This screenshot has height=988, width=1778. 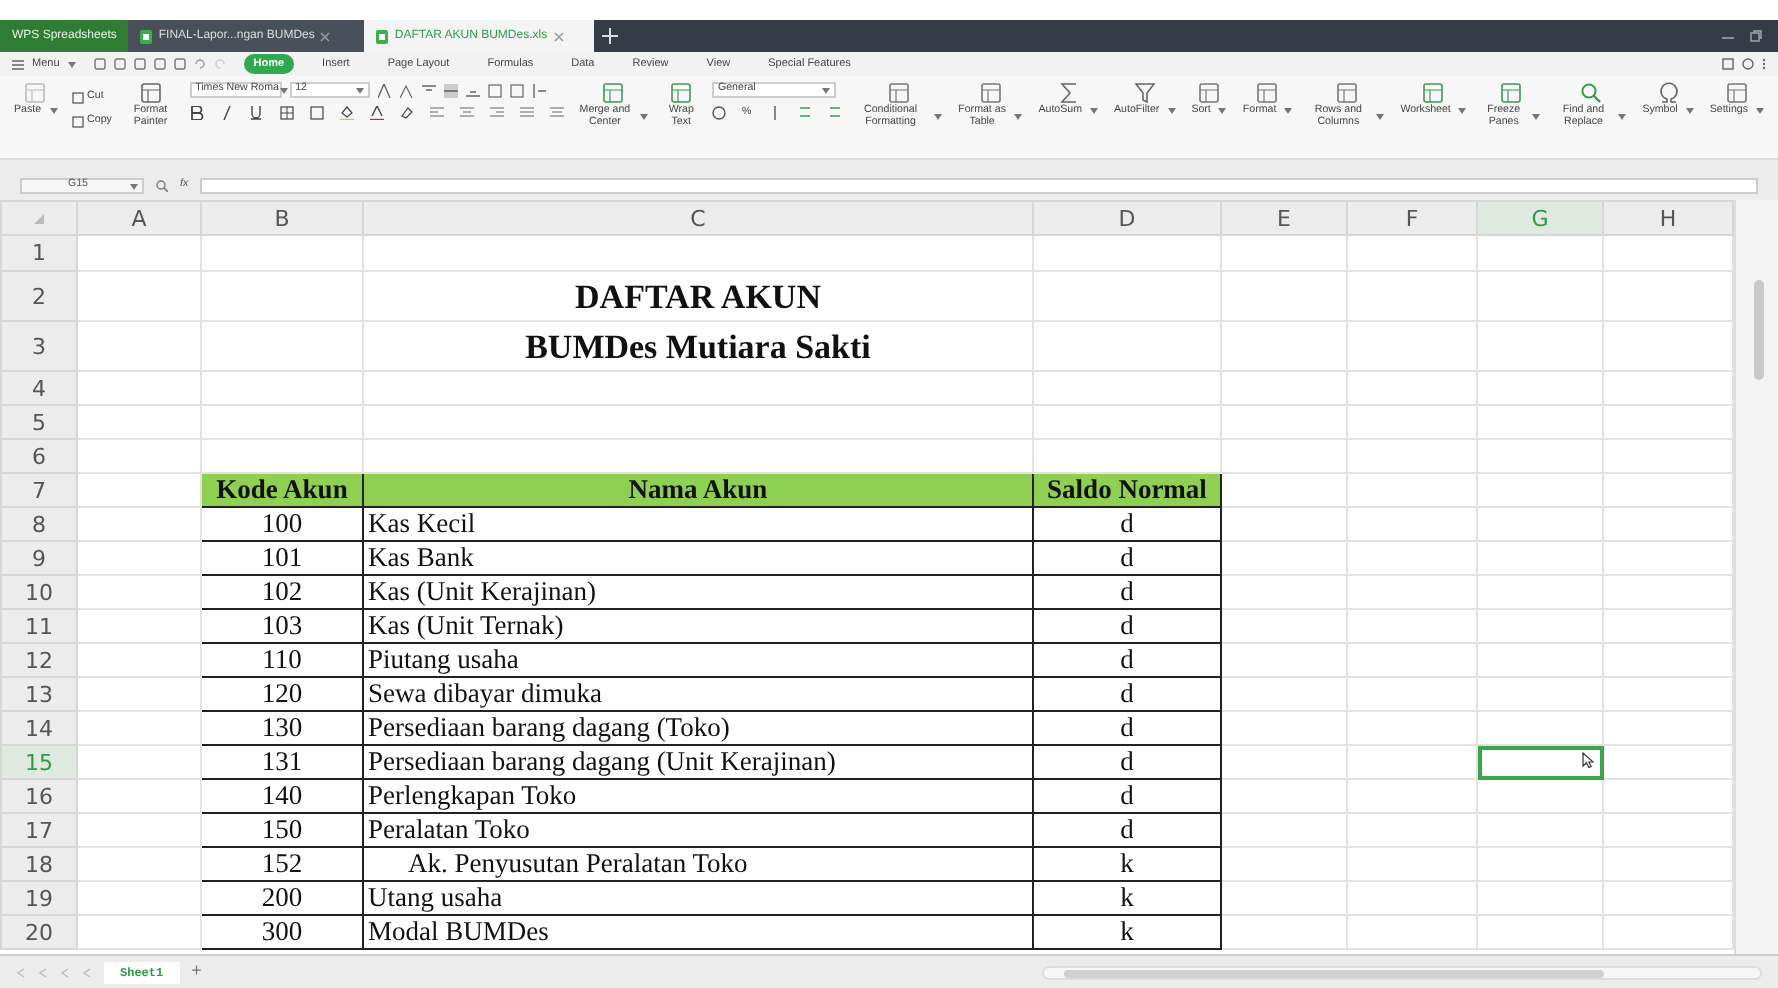 What do you see at coordinates (435, 897) in the screenshot?
I see `table-cell: Utang usaha` at bounding box center [435, 897].